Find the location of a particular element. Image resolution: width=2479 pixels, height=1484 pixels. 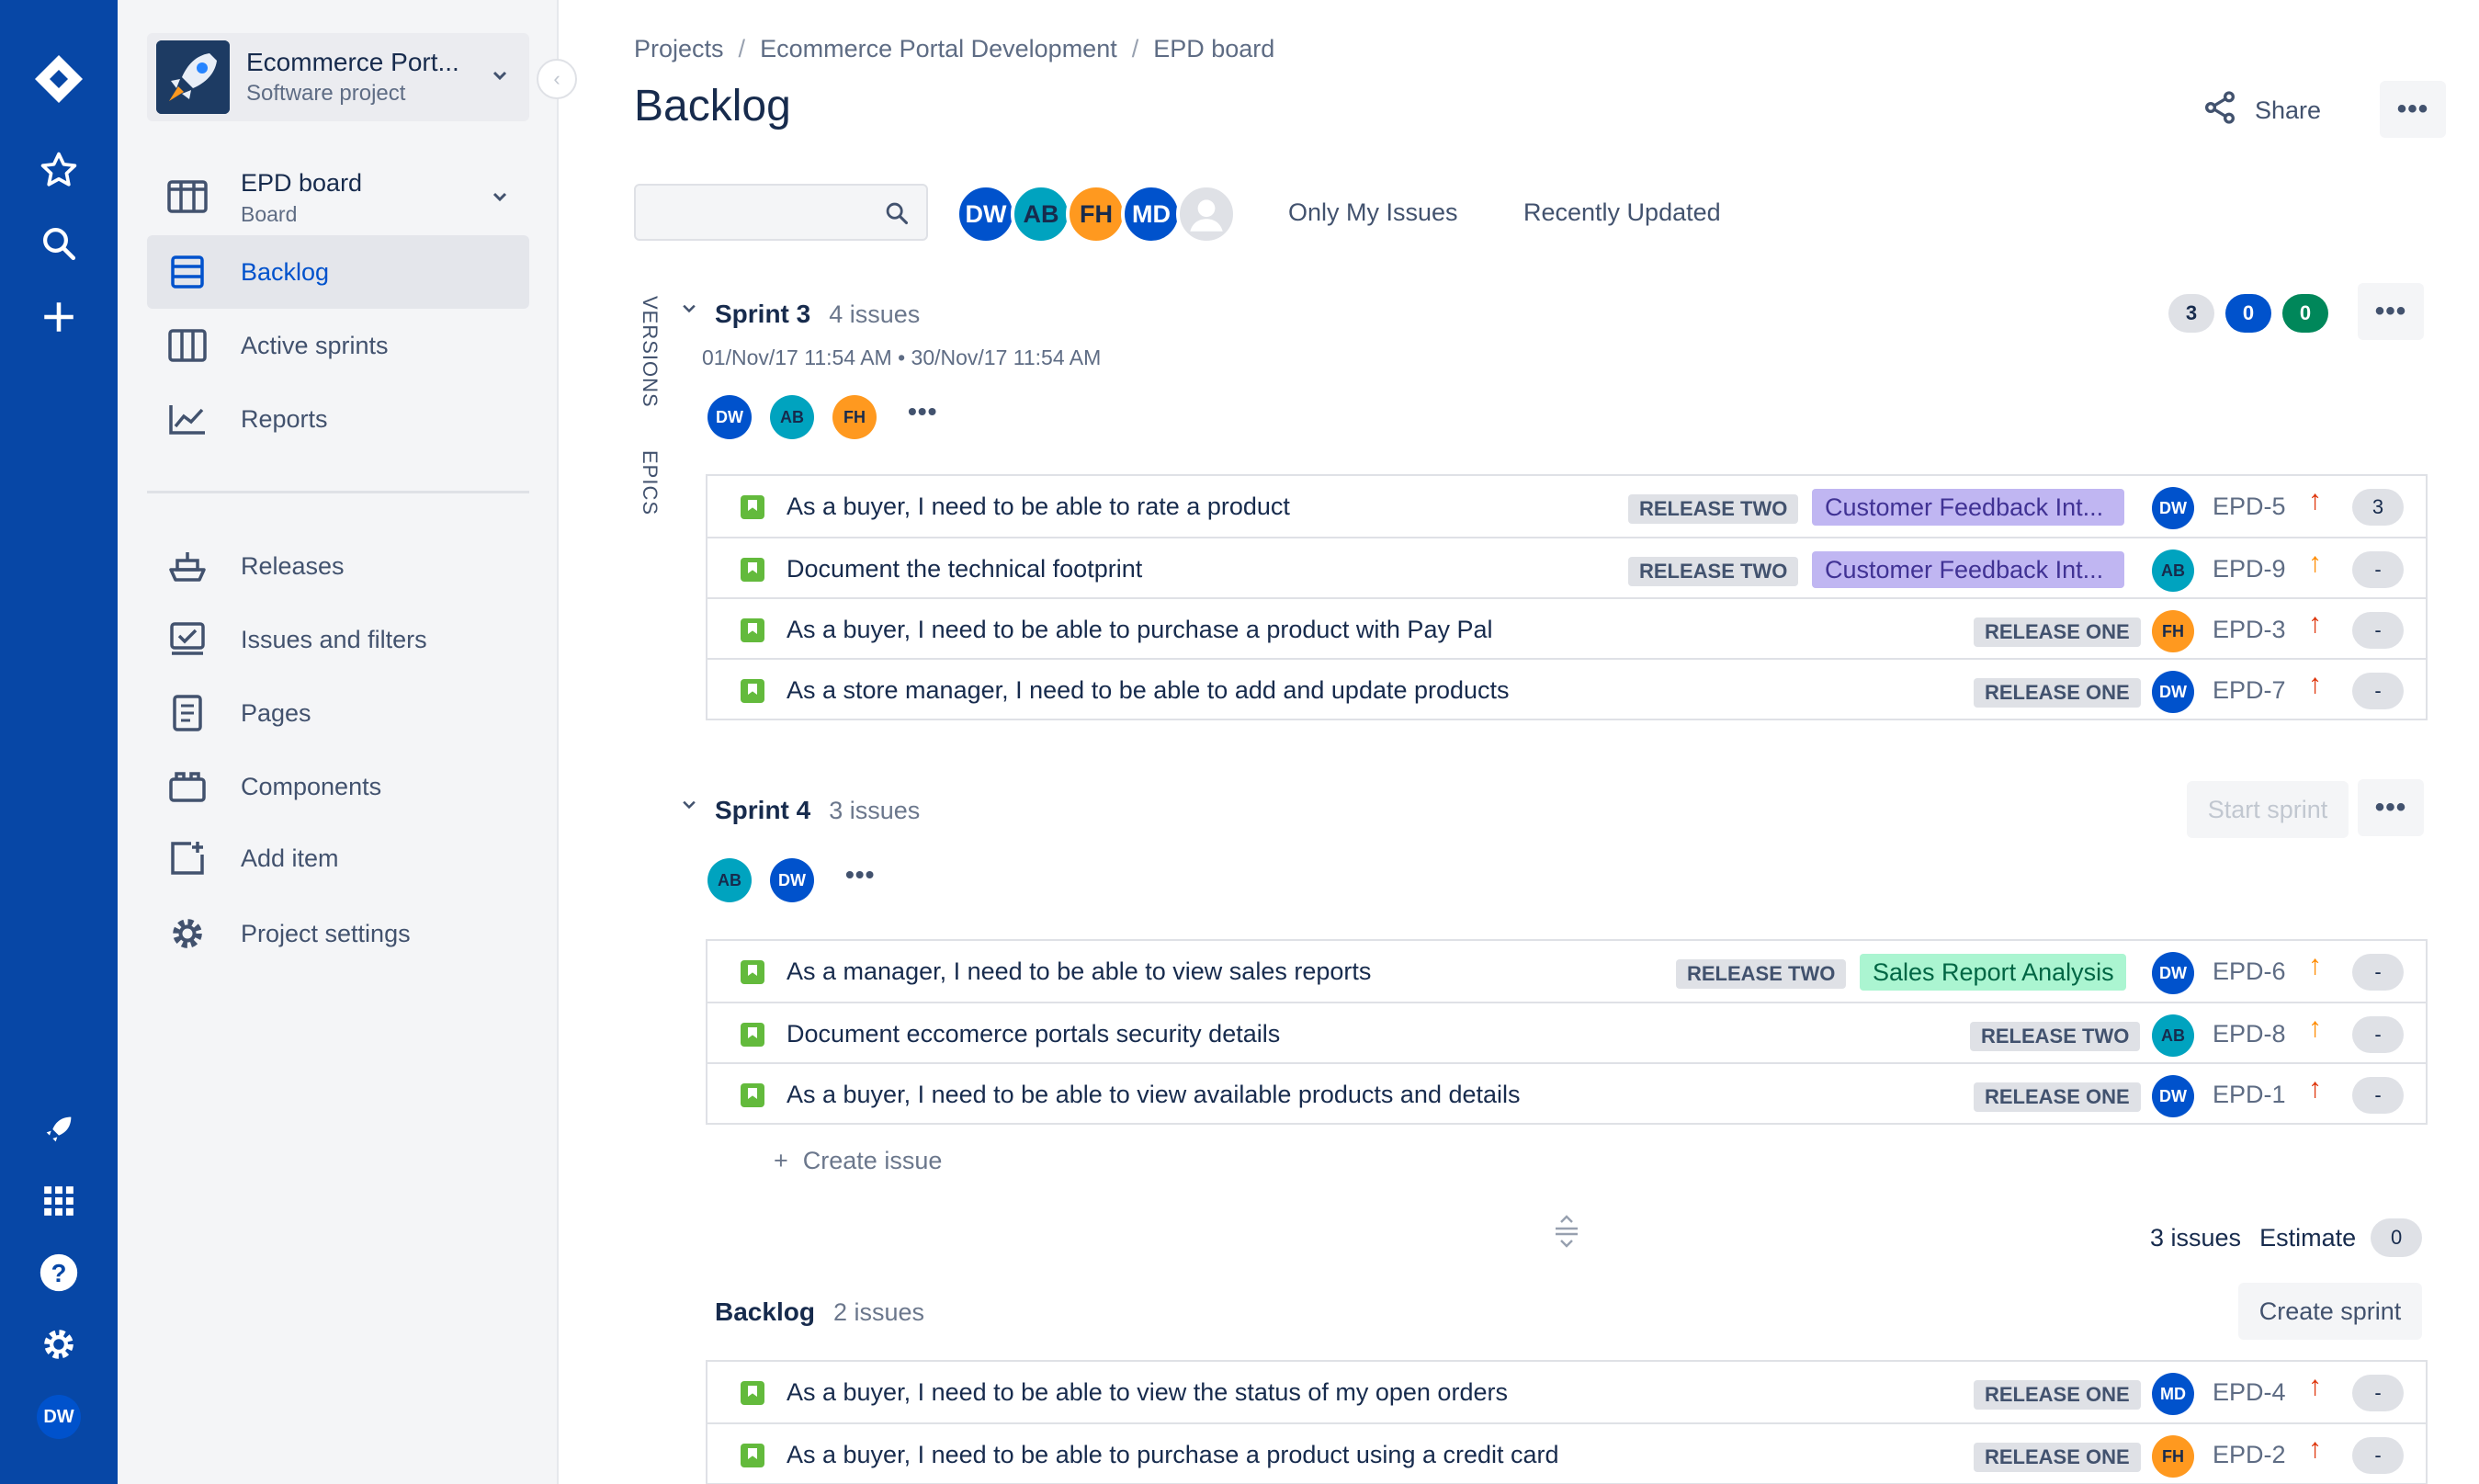

project-type: Software project is located at coordinates (326, 93).